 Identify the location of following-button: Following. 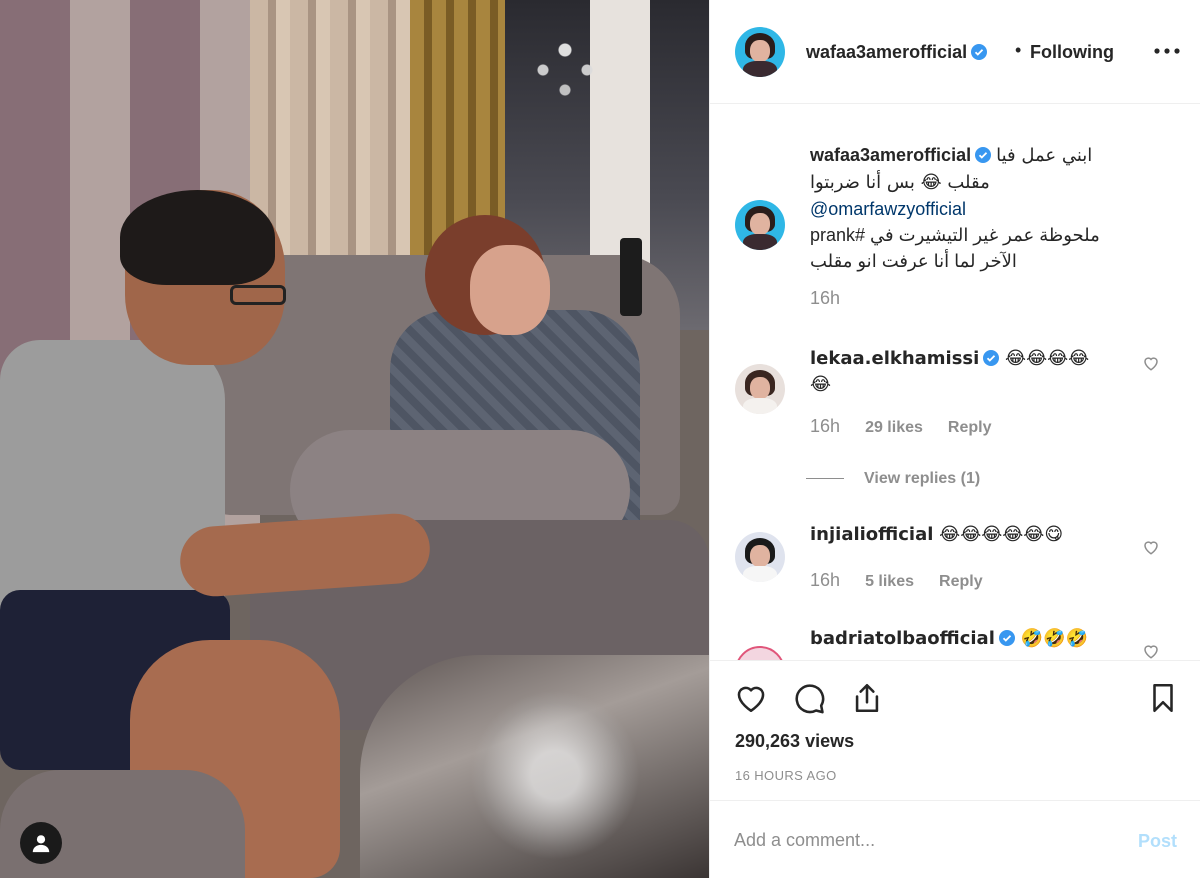
(1072, 52).